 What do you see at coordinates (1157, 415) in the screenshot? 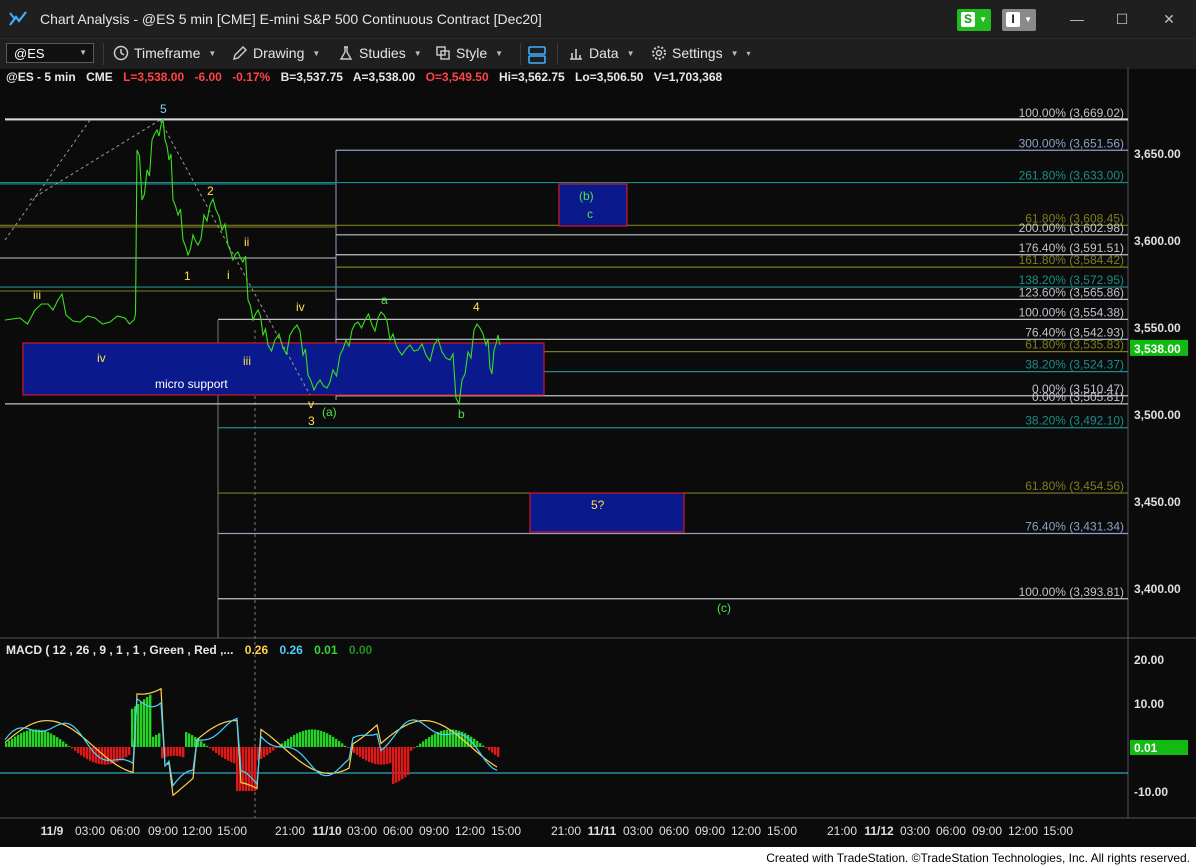
I see `price-tick-label: 3,500.00` at bounding box center [1157, 415].